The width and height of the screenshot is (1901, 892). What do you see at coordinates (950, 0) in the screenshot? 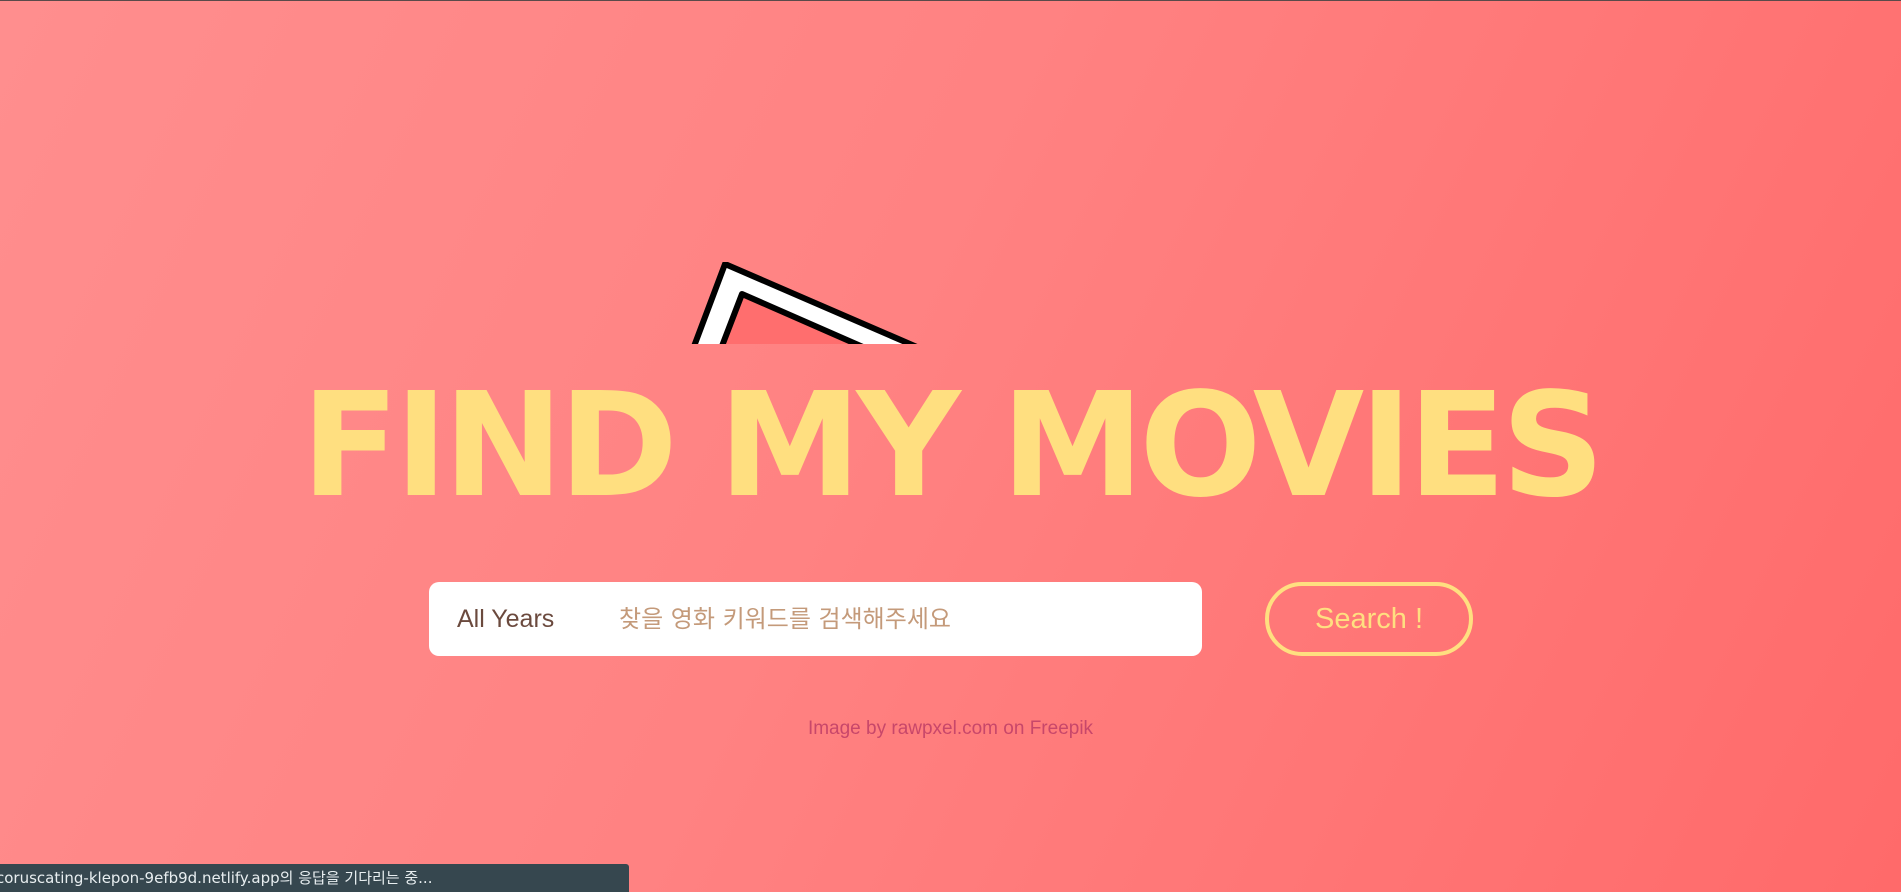
I see `browser-top-border` at bounding box center [950, 0].